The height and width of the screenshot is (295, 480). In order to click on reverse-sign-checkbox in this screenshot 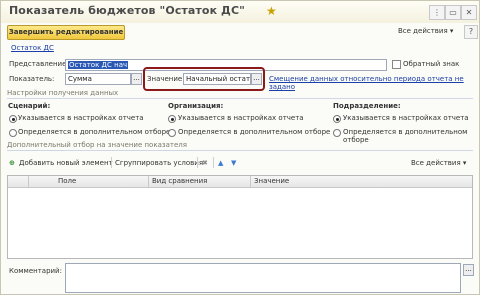, I will do `click(396, 64)`.